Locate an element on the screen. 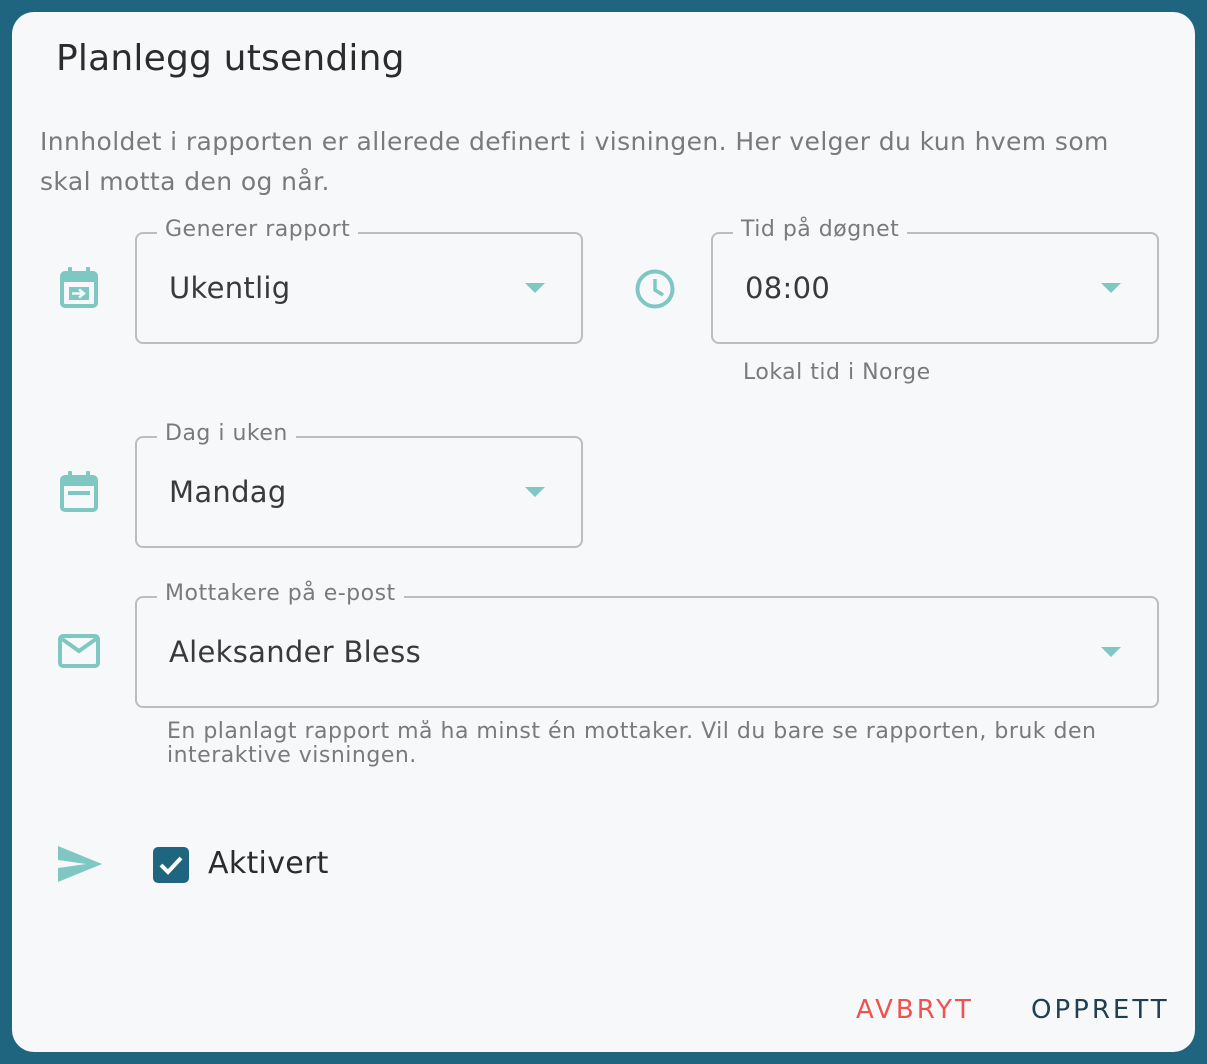 The image size is (1207, 1064). weekday-label: Dag i uken is located at coordinates (226, 433).